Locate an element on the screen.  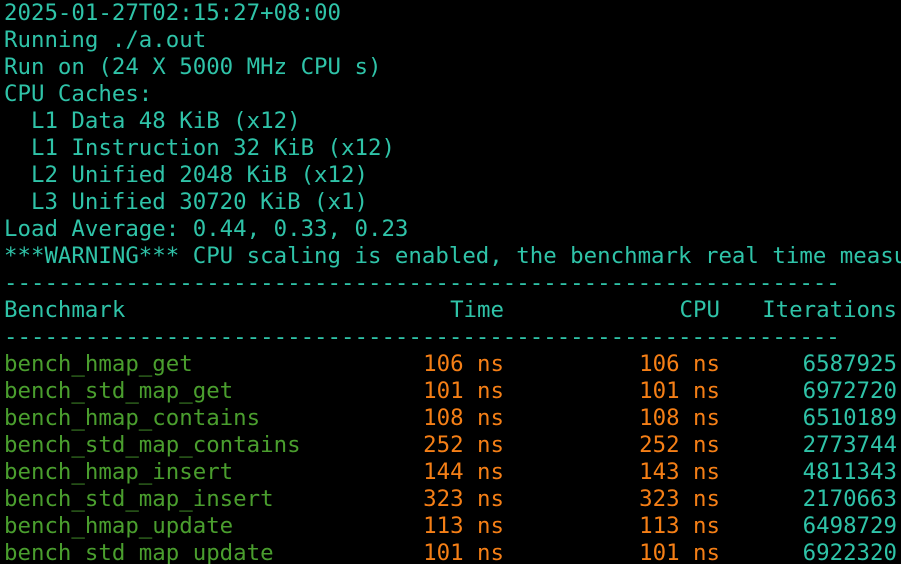
cache-line-l3-unified: L3 Unified 30720 KiB (x1) is located at coordinates (186, 202).